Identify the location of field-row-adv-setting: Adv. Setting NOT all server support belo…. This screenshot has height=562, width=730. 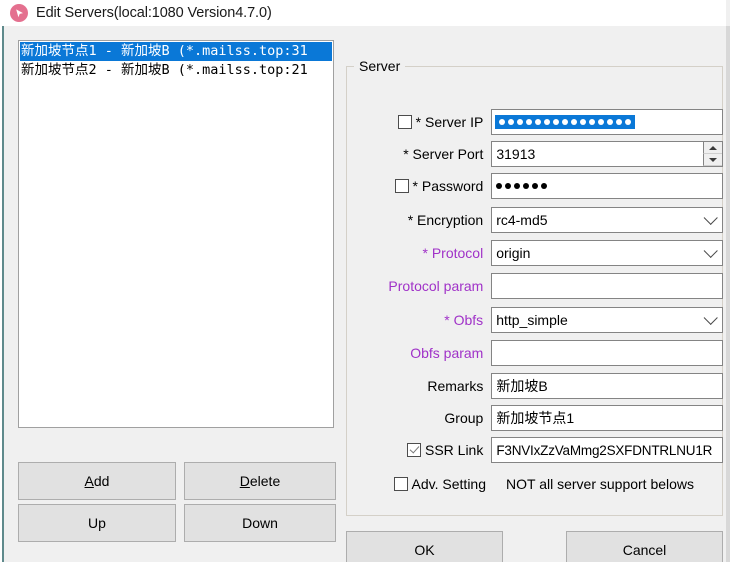
(534, 484).